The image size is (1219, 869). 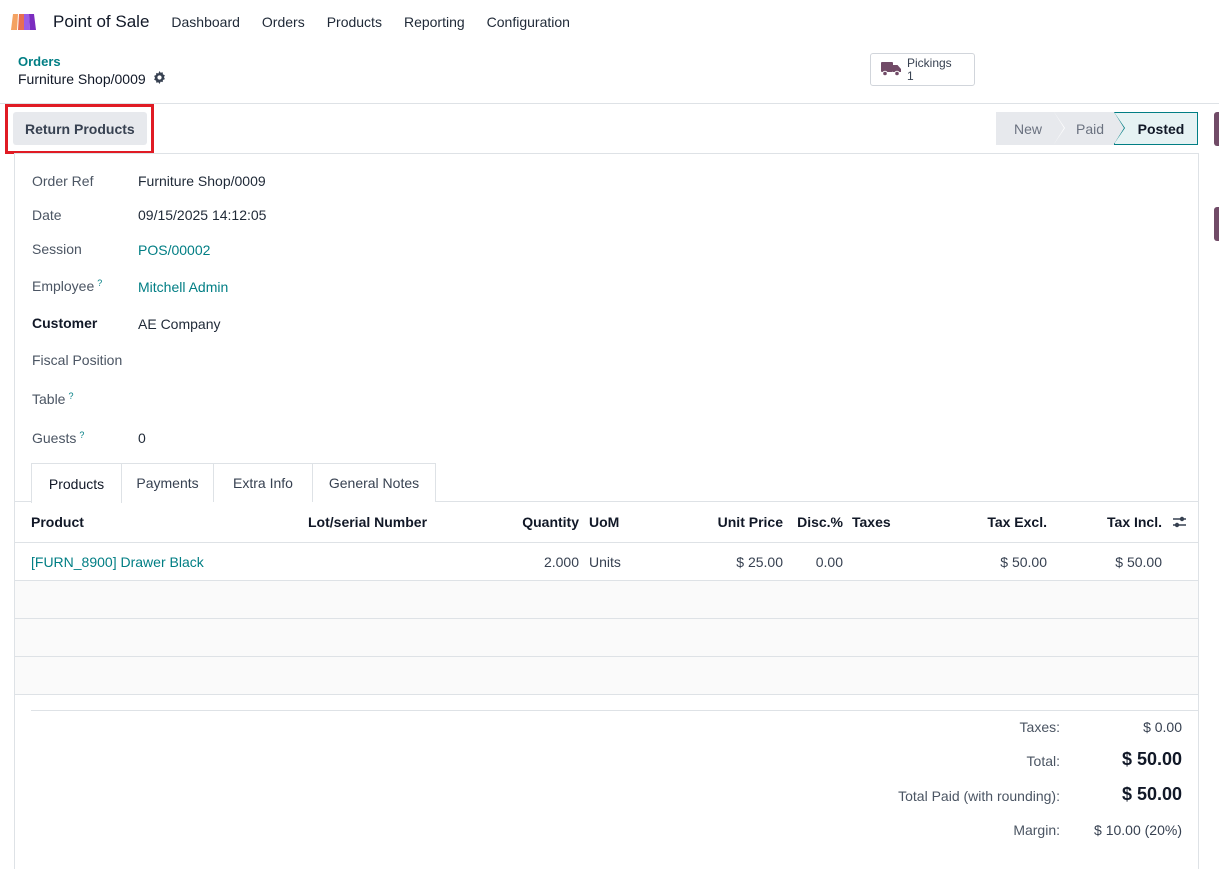 I want to click on line-tax-incl: $ 50.00, so click(x=1138, y=562).